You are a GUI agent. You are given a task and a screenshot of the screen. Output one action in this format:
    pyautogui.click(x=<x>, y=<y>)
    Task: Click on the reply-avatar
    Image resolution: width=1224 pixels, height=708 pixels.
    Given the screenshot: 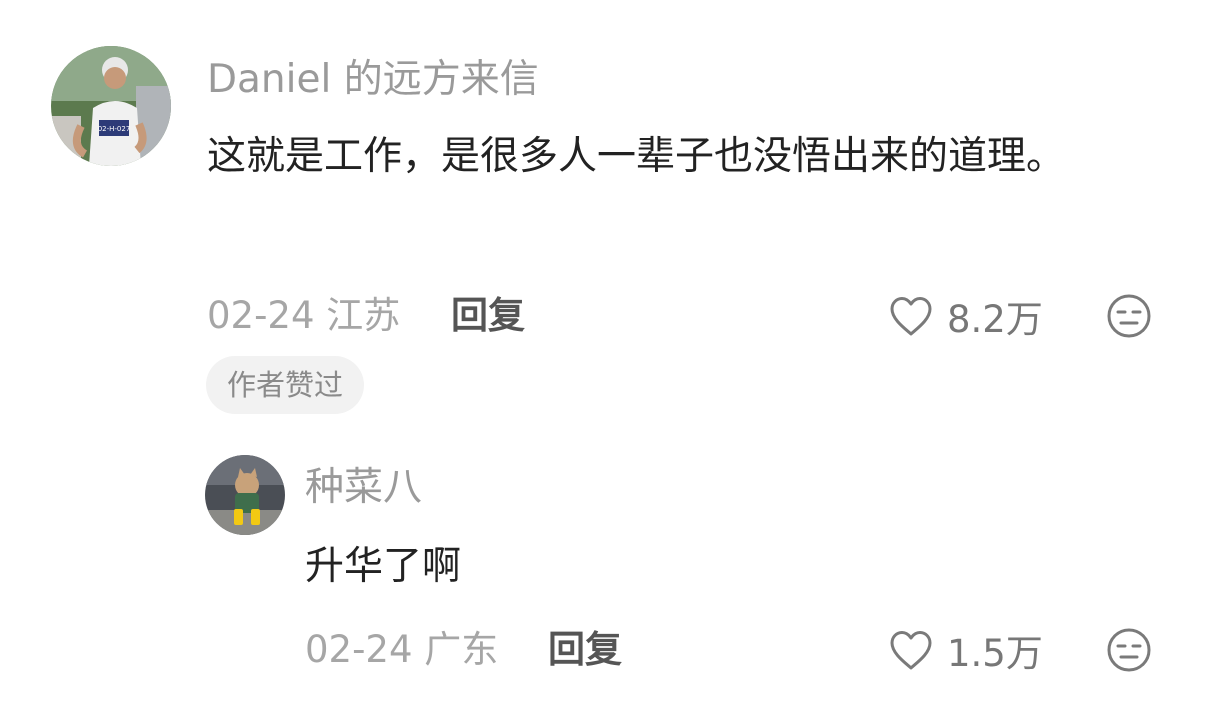 What is the action you would take?
    pyautogui.click(x=245, y=495)
    